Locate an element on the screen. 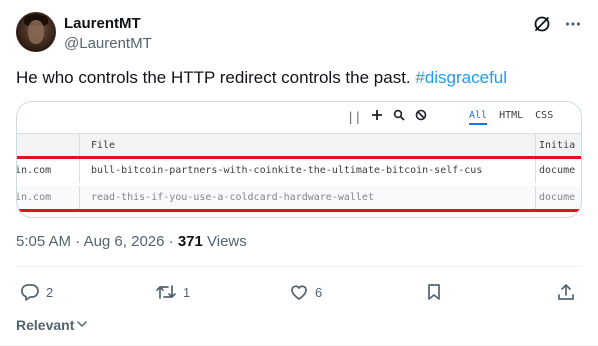  repost-button: 1 is located at coordinates (172, 292).